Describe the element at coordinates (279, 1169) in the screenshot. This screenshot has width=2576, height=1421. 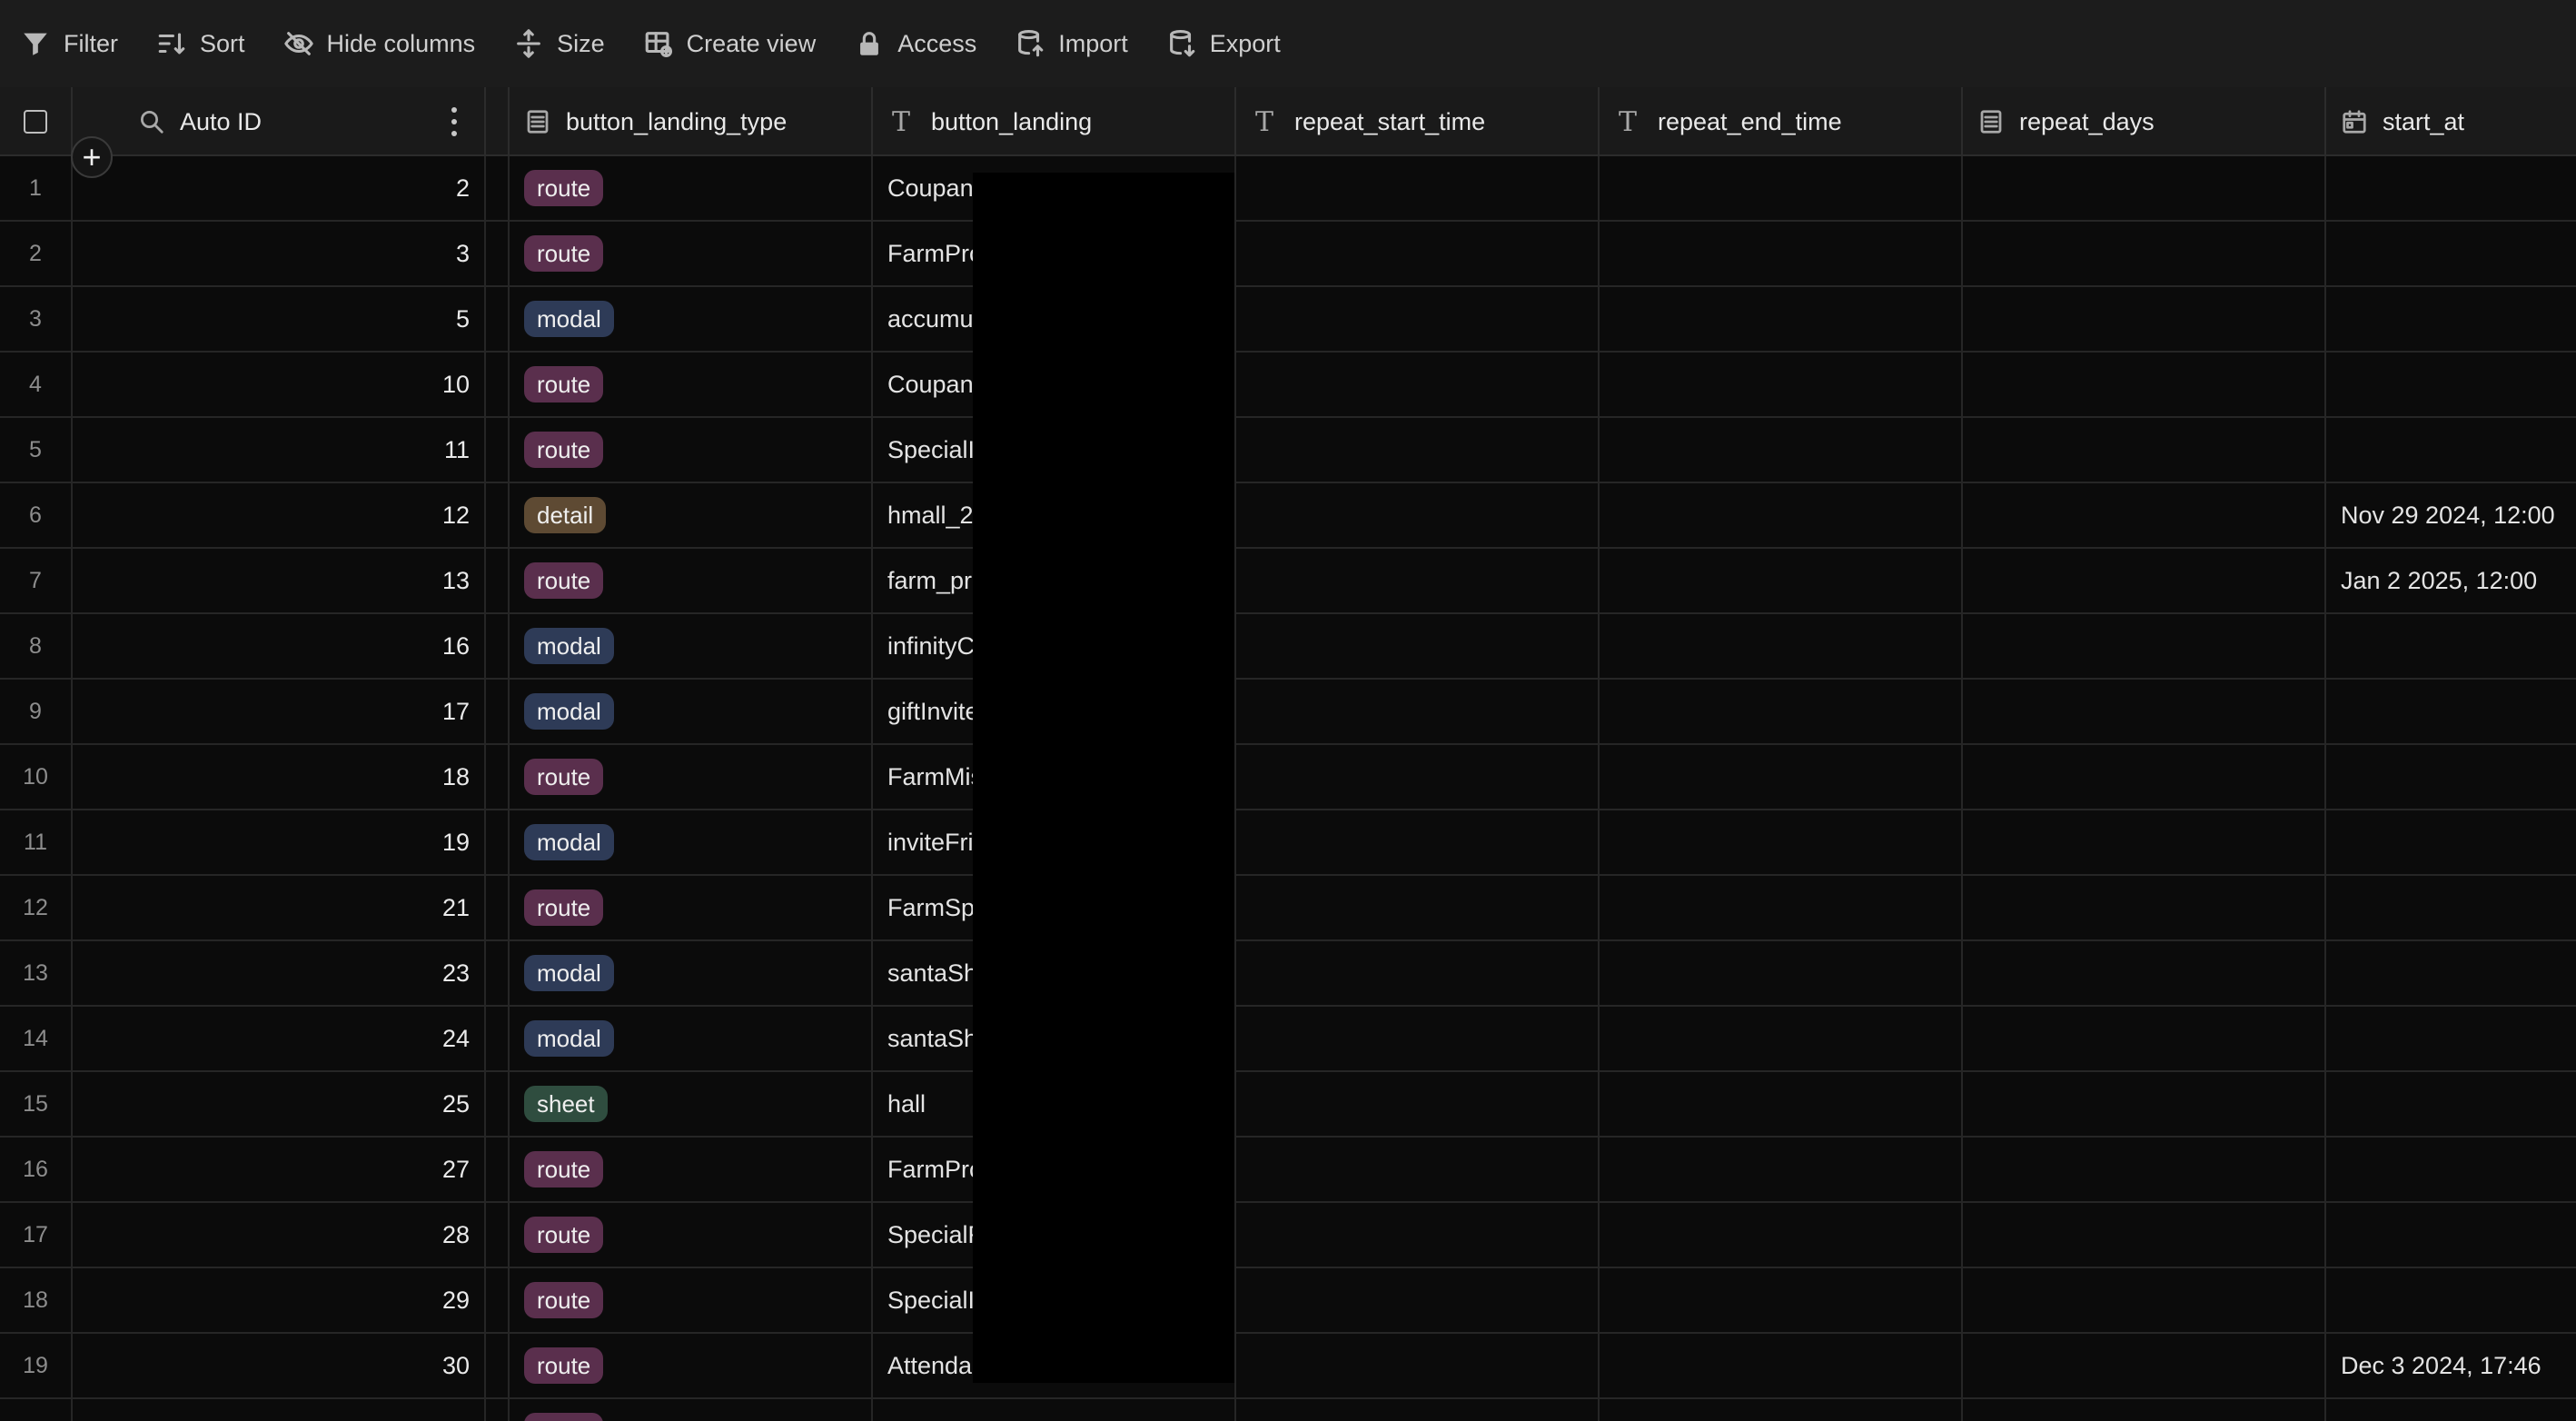
I see `auto-id-cell: 27` at that location.